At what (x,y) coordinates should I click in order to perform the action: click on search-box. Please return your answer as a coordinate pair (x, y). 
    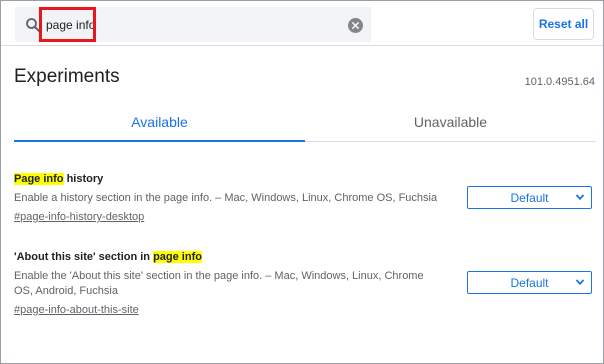
    Looking at the image, I should click on (193, 24).